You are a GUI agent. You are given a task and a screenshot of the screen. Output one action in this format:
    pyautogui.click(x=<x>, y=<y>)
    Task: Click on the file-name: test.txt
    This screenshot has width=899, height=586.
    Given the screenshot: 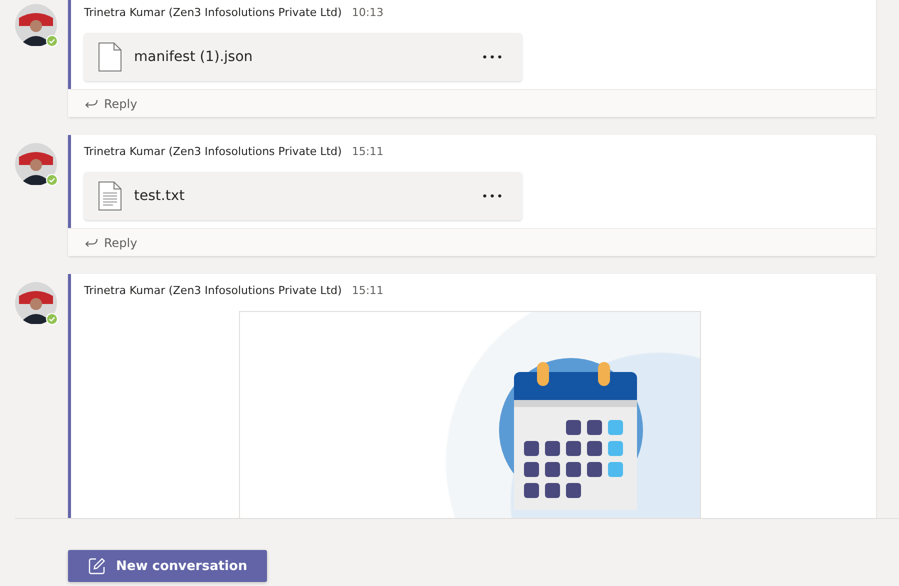 What is the action you would take?
    pyautogui.click(x=160, y=196)
    